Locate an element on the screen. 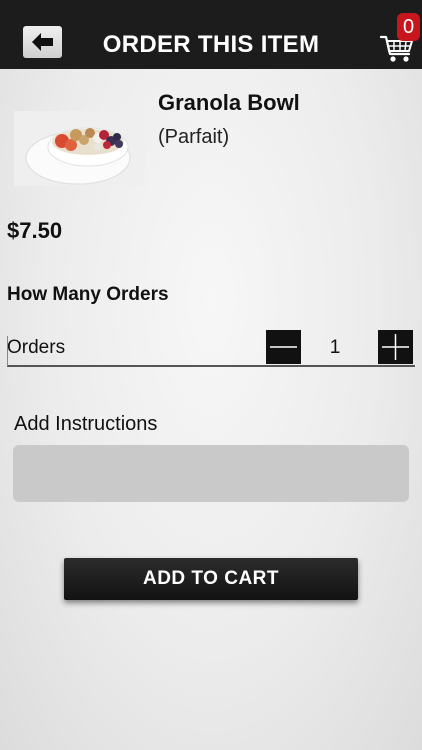 Image resolution: width=422 pixels, height=750 pixels. increase-quantity-button is located at coordinates (395, 347).